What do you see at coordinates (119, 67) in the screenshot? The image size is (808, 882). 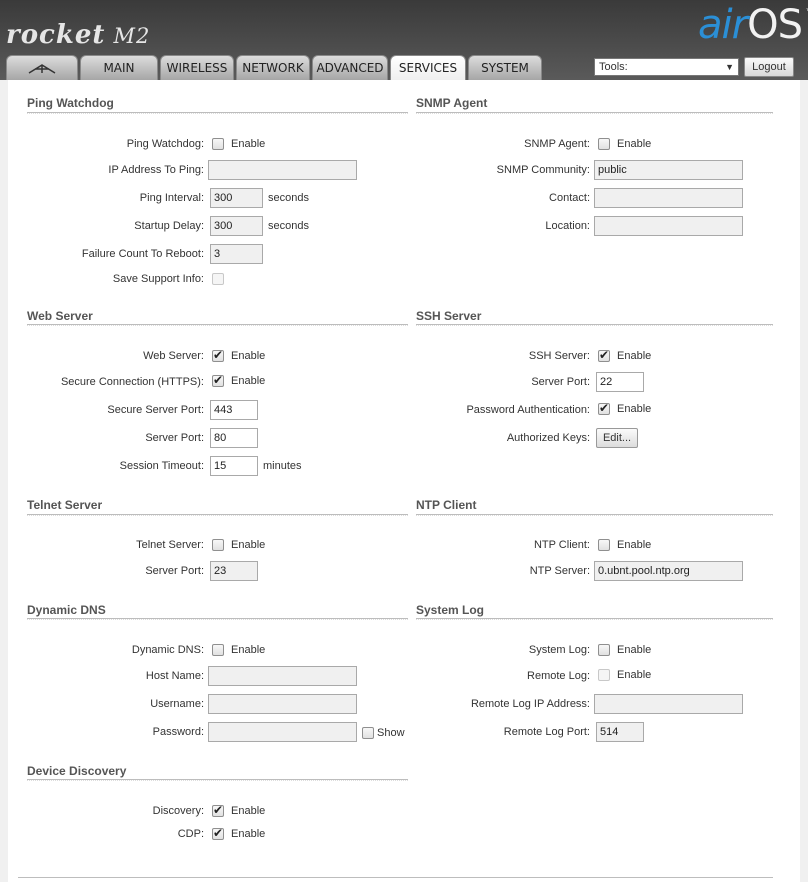 I see `tab-main: MAIN` at bounding box center [119, 67].